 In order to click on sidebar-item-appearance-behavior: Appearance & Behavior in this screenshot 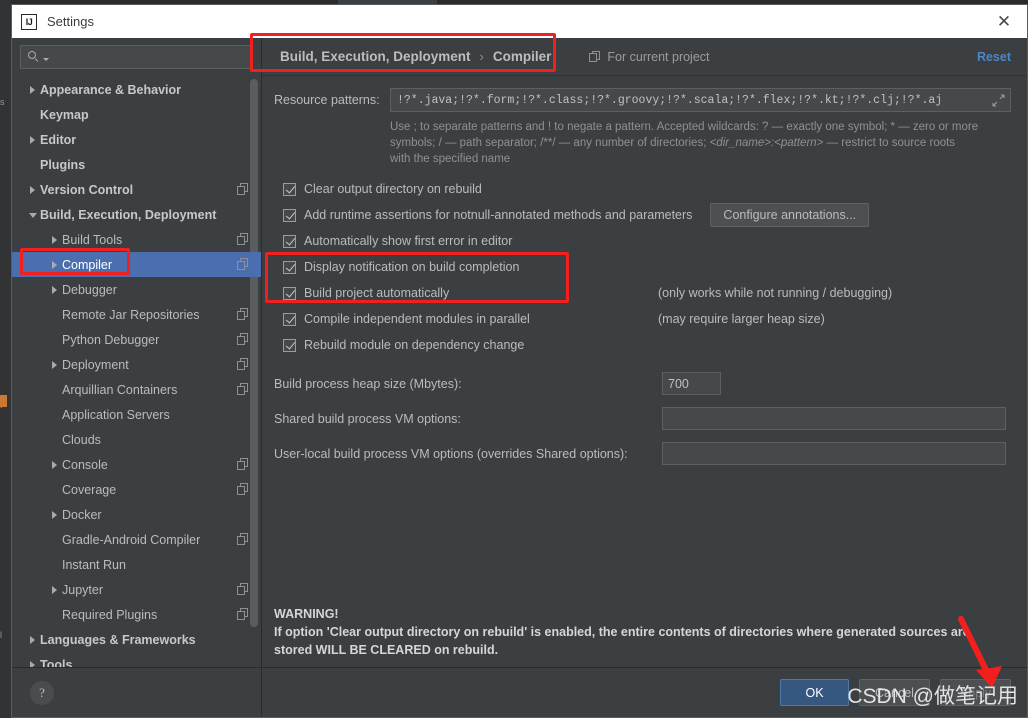, I will do `click(136, 89)`.